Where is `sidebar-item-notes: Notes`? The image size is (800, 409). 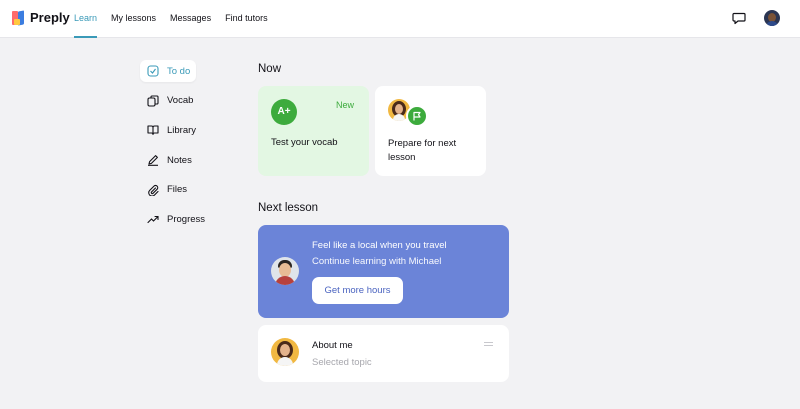
sidebar-item-notes: Notes is located at coordinates (168, 160).